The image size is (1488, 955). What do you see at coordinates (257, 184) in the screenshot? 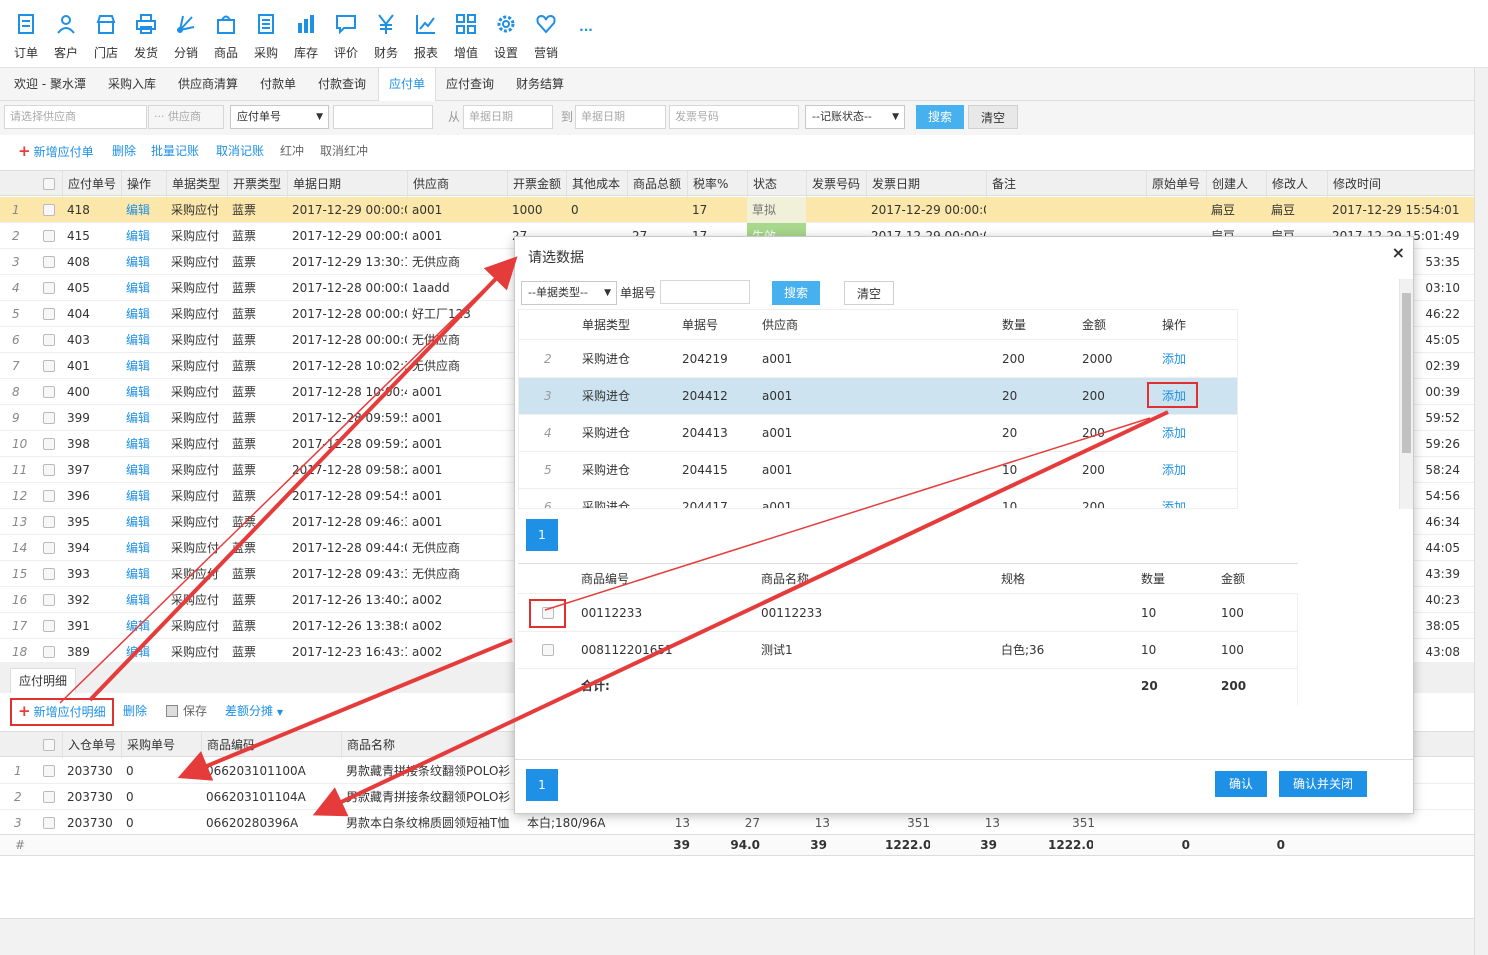
I see `column-header: 开票类型` at bounding box center [257, 184].